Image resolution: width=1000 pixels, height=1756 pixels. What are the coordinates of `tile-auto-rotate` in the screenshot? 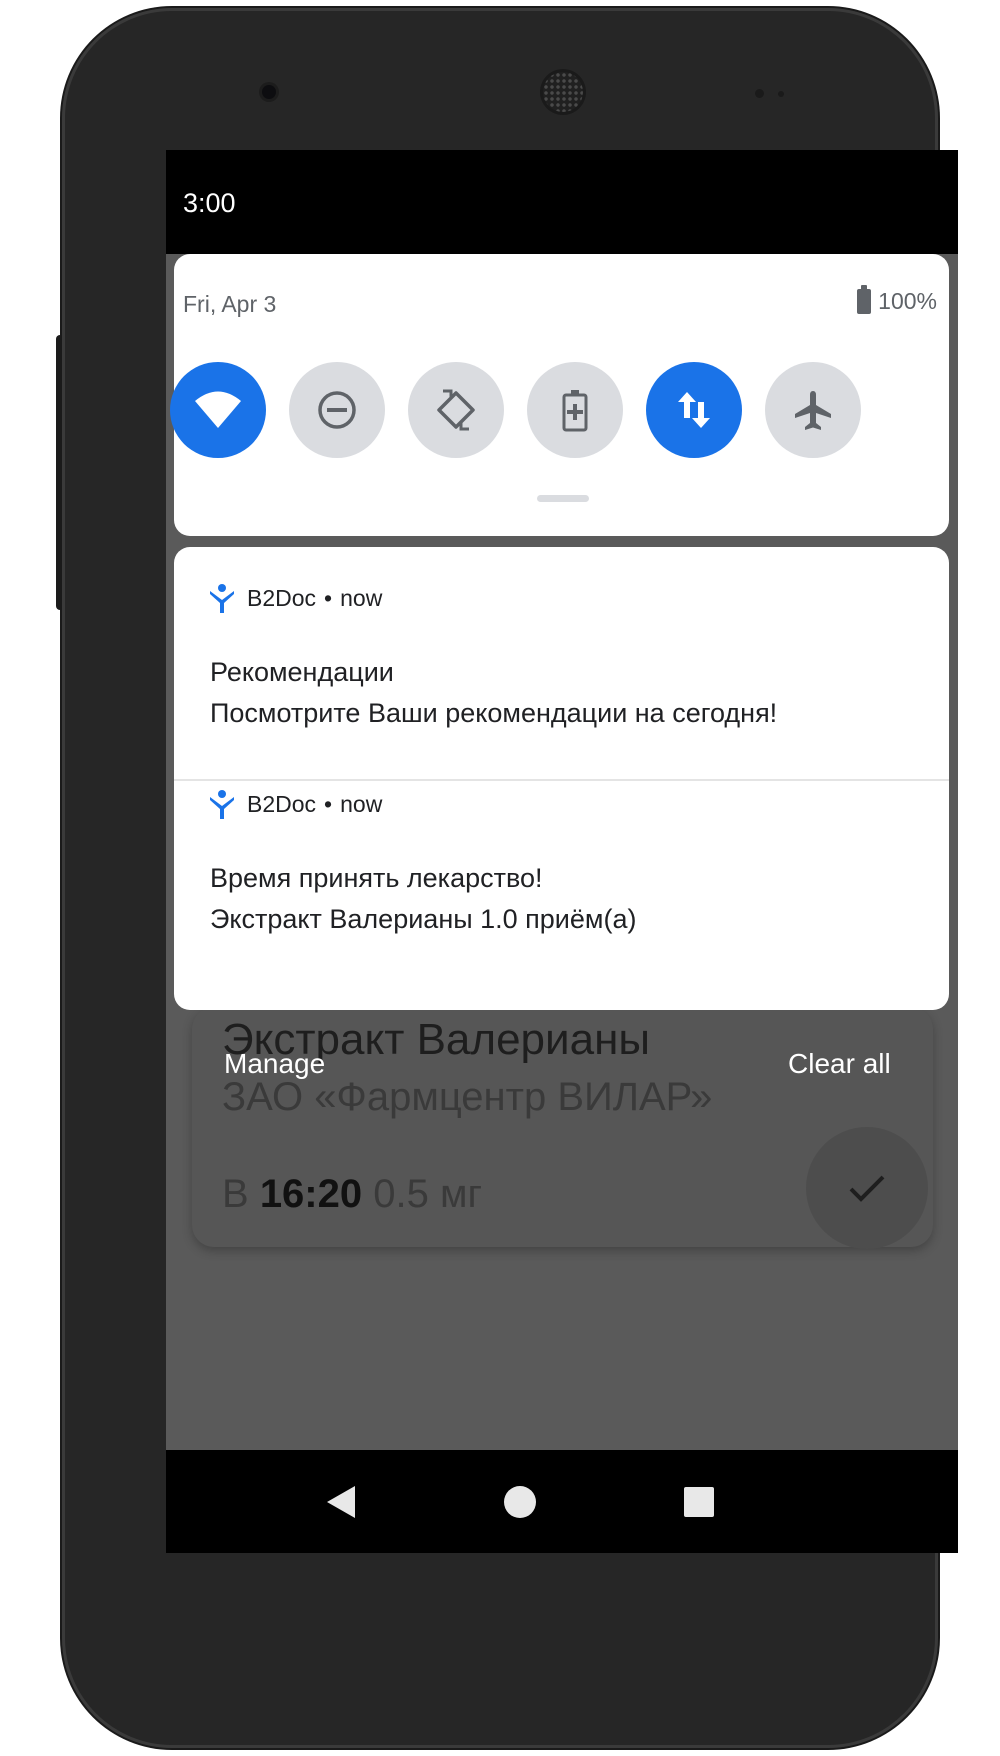 It's located at (456, 410).